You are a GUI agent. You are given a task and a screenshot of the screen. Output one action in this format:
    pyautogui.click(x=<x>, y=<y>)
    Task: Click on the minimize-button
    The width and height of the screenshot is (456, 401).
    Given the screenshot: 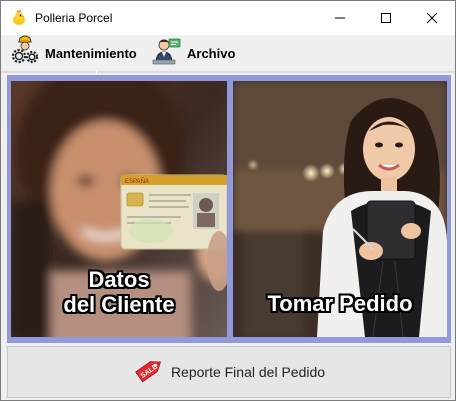 What is the action you would take?
    pyautogui.click(x=340, y=18)
    